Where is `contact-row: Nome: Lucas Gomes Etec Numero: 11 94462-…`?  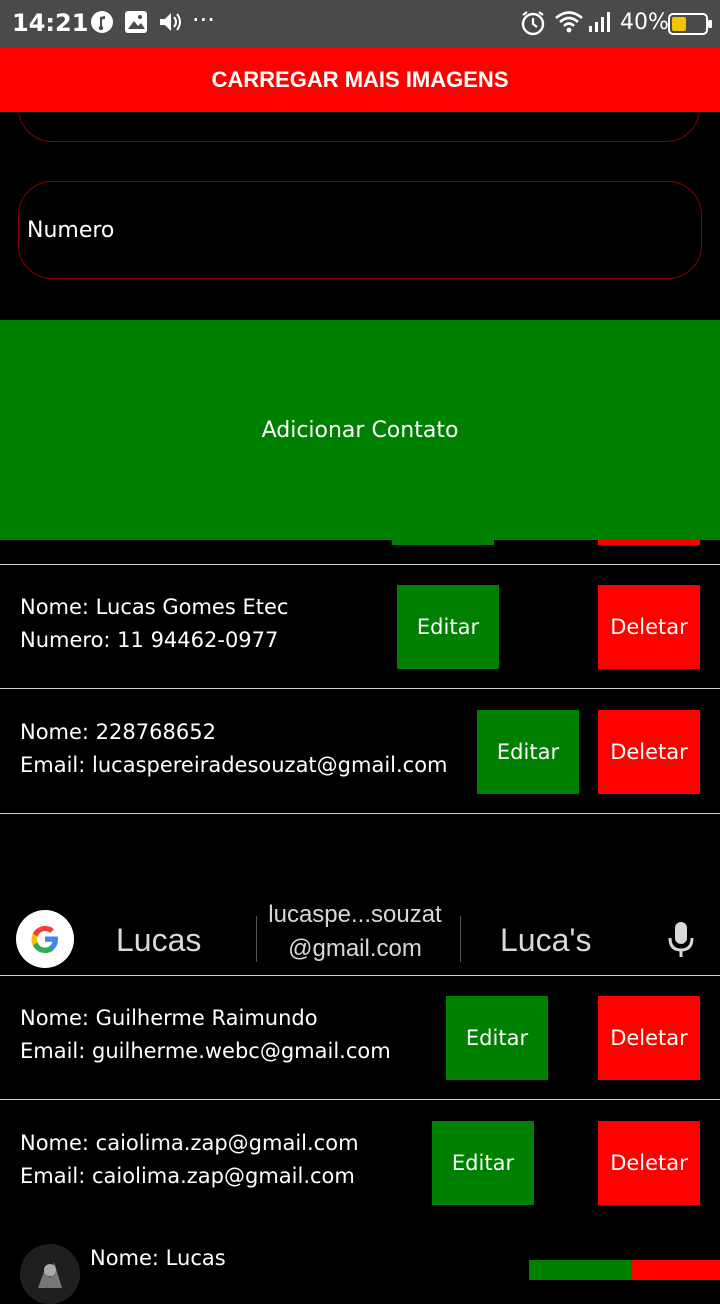
contact-row: Nome: Lucas Gomes Etec Numero: 11 94462-… is located at coordinates (360, 627).